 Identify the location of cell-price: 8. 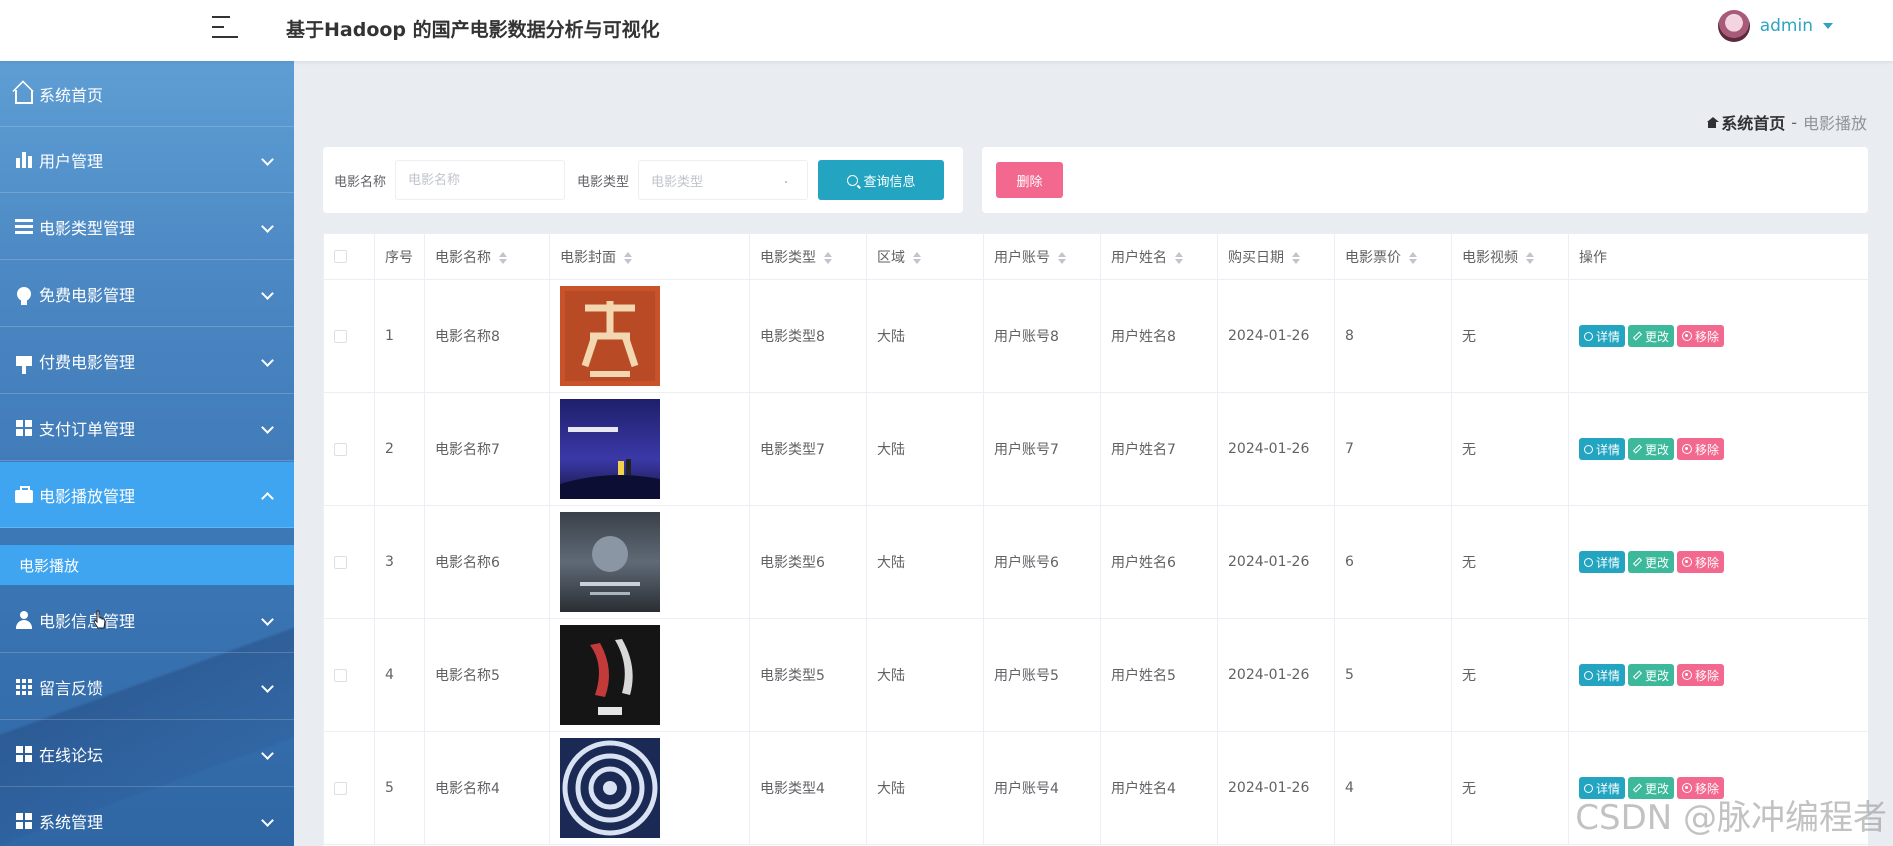
(1393, 336).